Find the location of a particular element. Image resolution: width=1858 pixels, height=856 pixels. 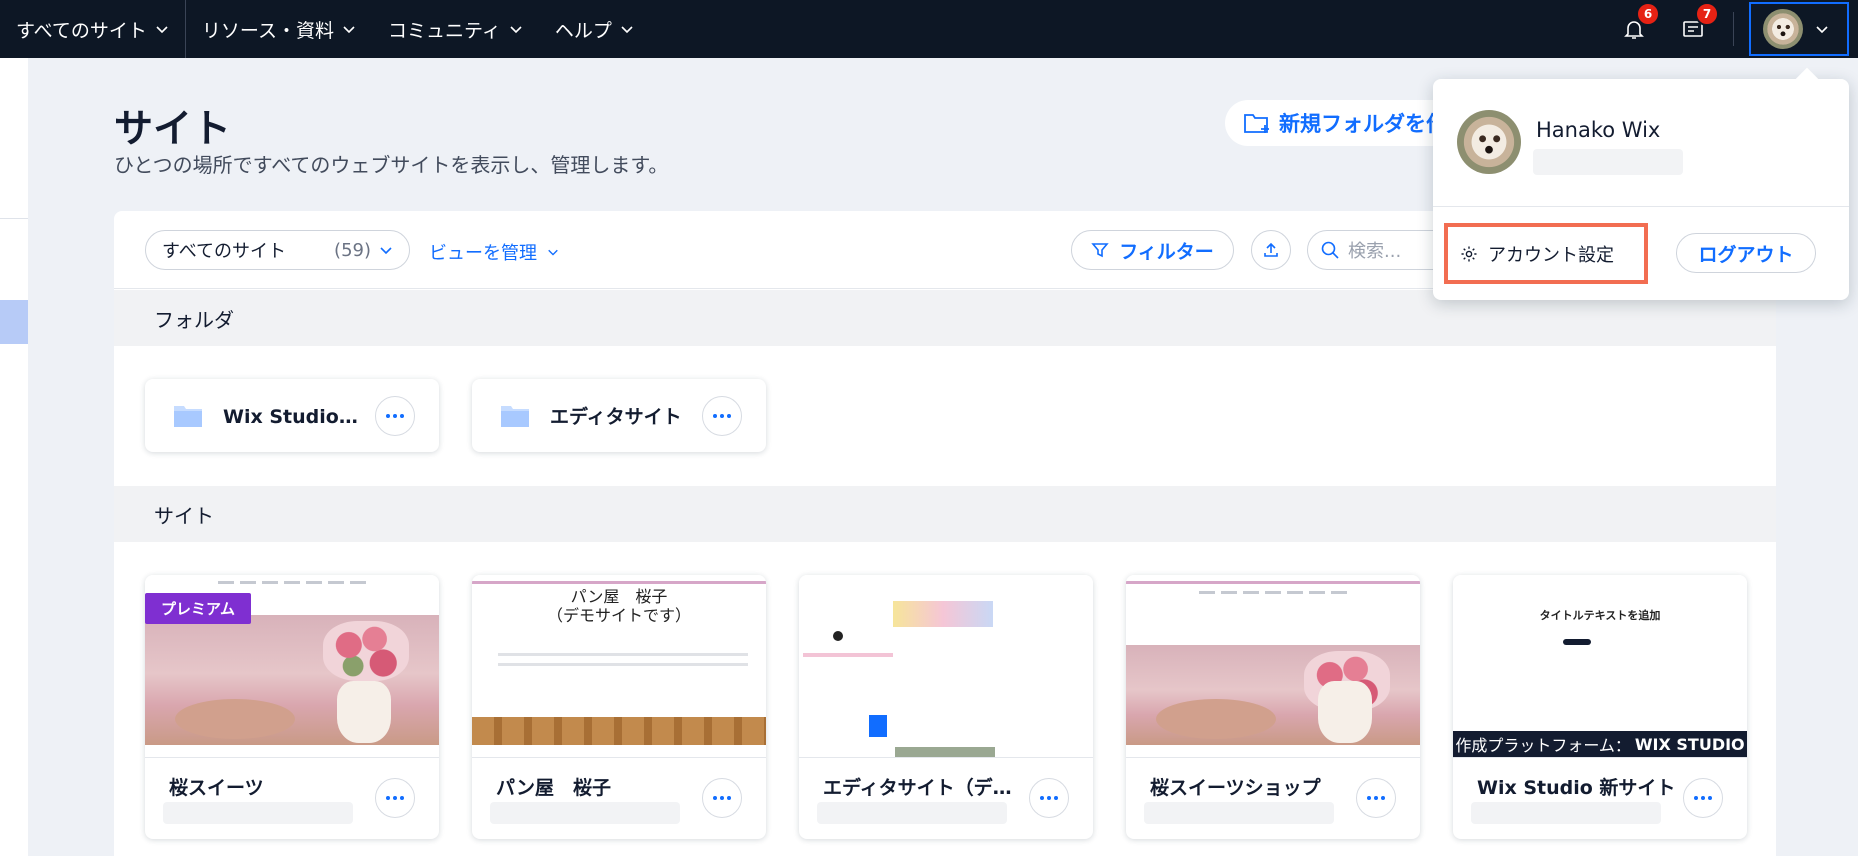

account-settings-button: アカウント設定 is located at coordinates (1546, 253).